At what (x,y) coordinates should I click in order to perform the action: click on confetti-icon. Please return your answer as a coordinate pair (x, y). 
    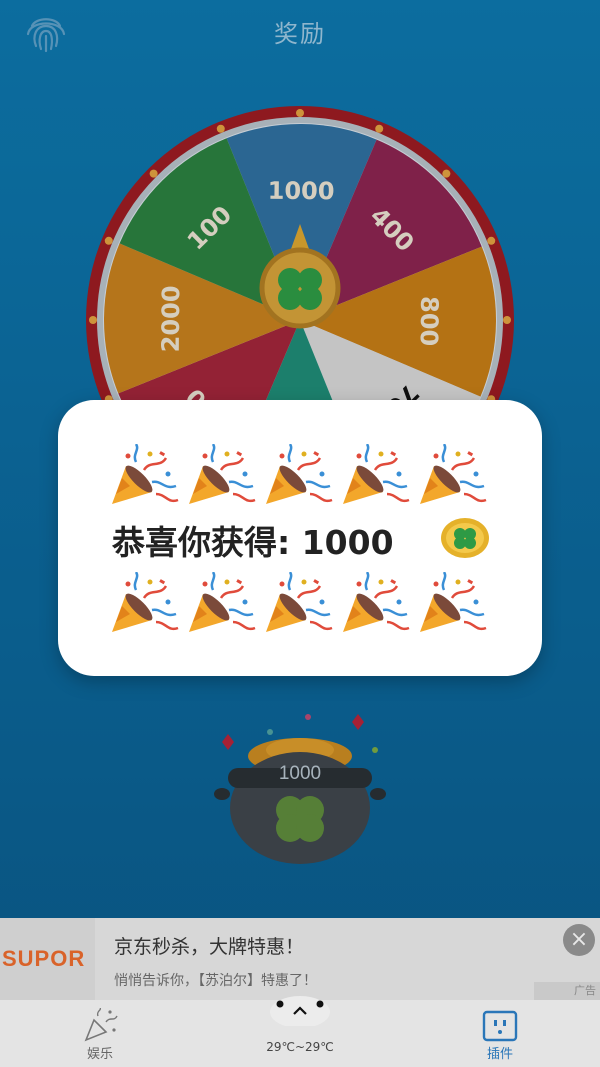
    Looking at the image, I should click on (101, 1025).